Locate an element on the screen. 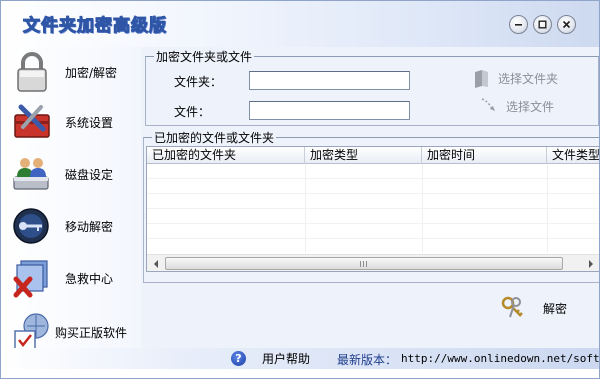 This screenshot has width=600, height=379. version-label: 最新版本： is located at coordinates (367, 360).